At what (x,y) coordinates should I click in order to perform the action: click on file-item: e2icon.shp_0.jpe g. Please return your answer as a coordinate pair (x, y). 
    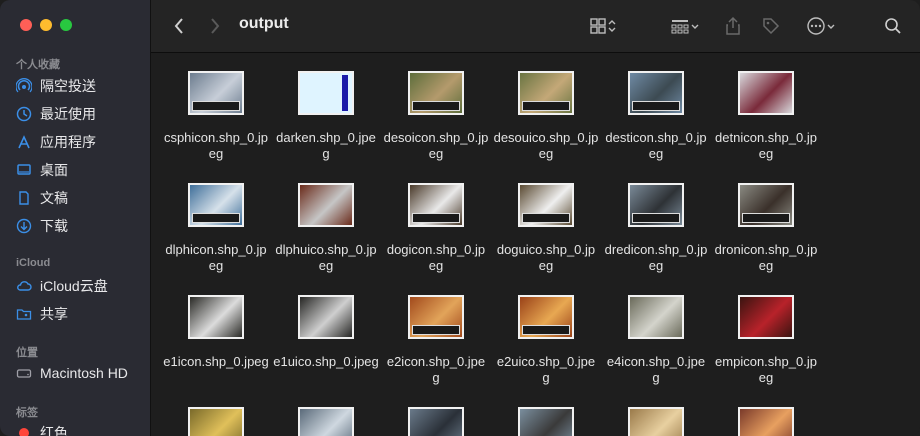
    Looking at the image, I should click on (436, 340).